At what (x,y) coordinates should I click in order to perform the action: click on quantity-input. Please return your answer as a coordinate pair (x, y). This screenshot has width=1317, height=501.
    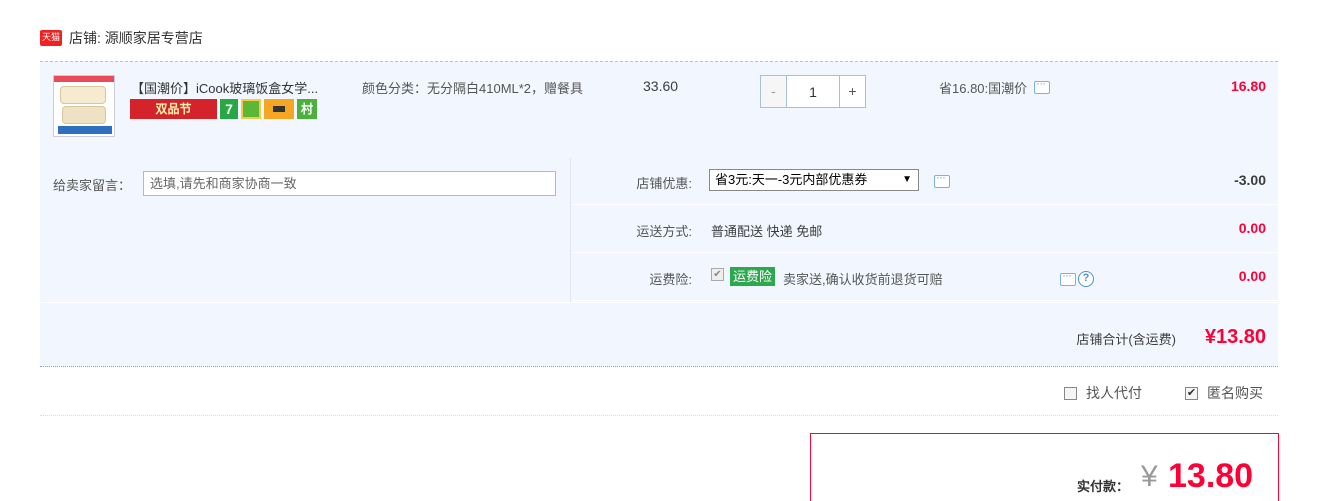
    Looking at the image, I should click on (813, 91).